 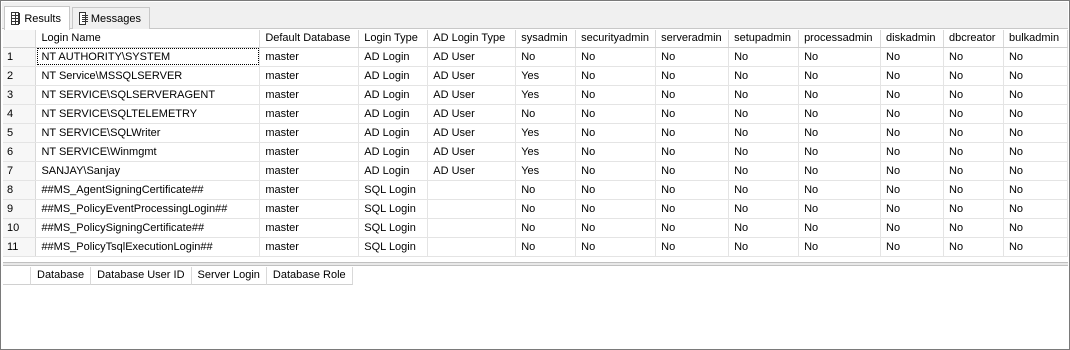 What do you see at coordinates (148, 171) in the screenshot?
I see `table-cell: SANJAY\Sanjay` at bounding box center [148, 171].